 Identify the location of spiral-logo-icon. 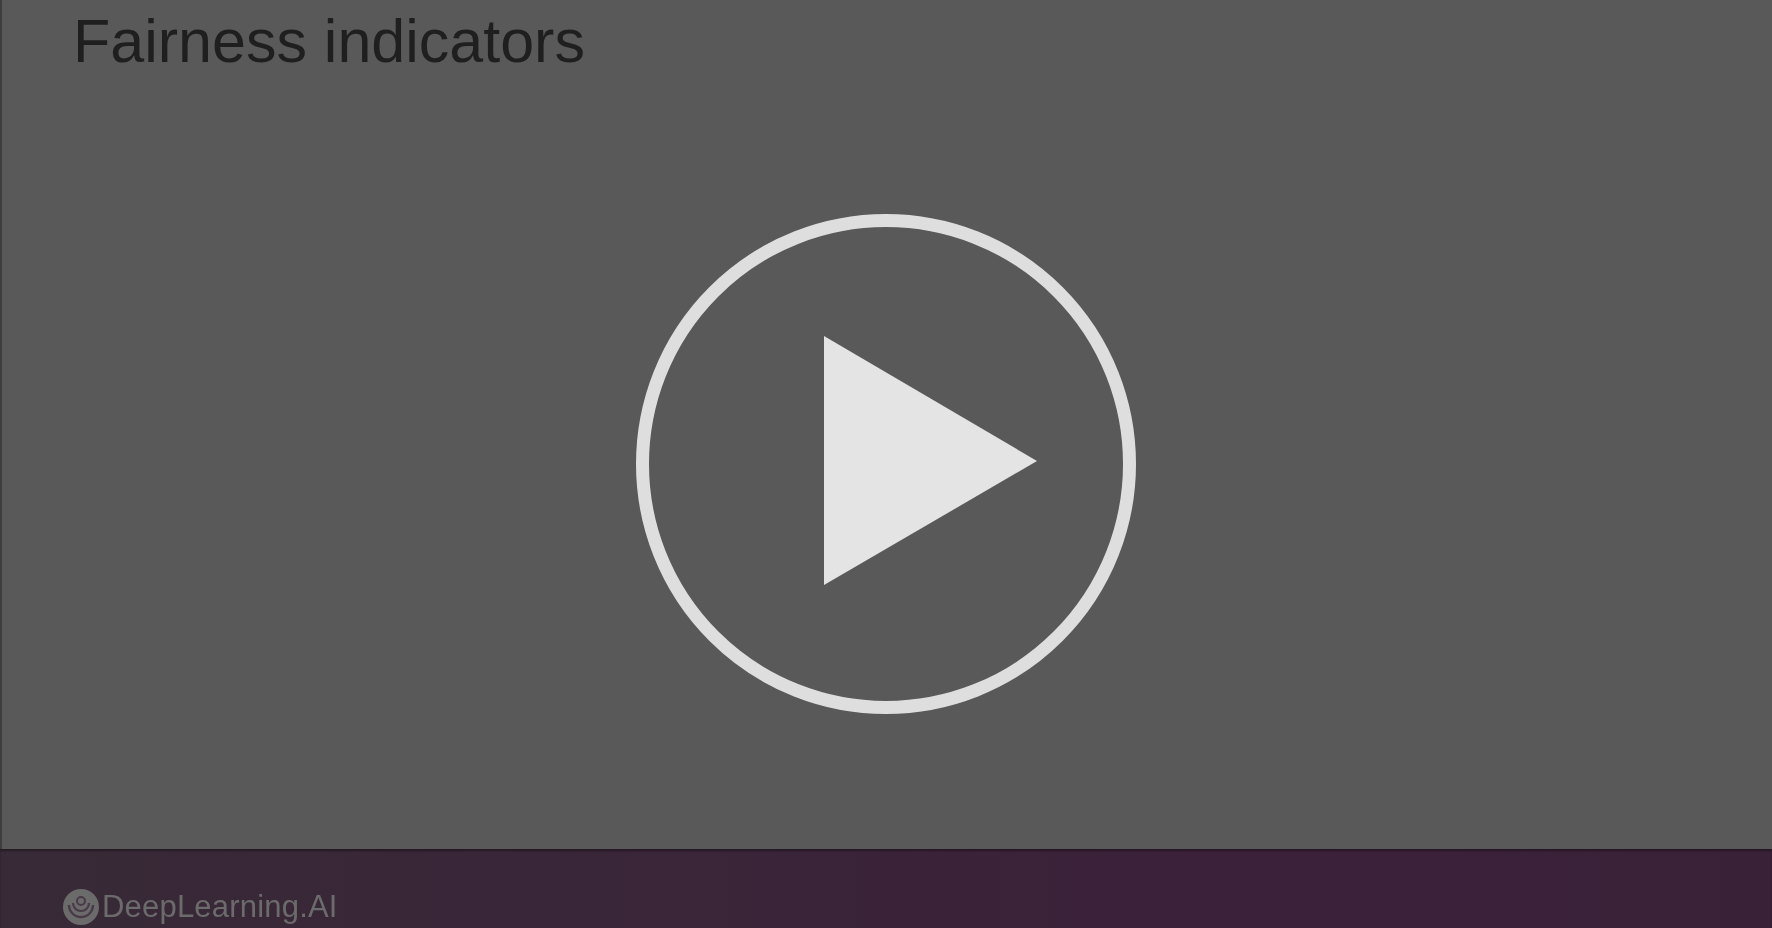
(81, 907).